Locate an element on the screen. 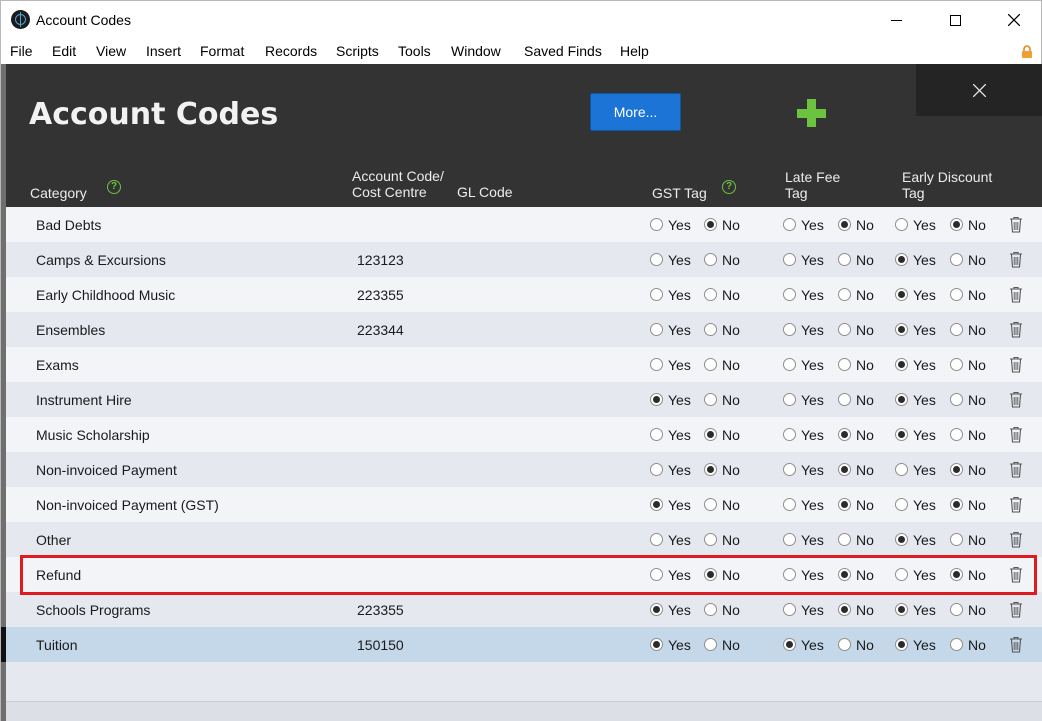 This screenshot has width=1042, height=721. category-cell: Non-invoiced Payment is located at coordinates (106, 470).